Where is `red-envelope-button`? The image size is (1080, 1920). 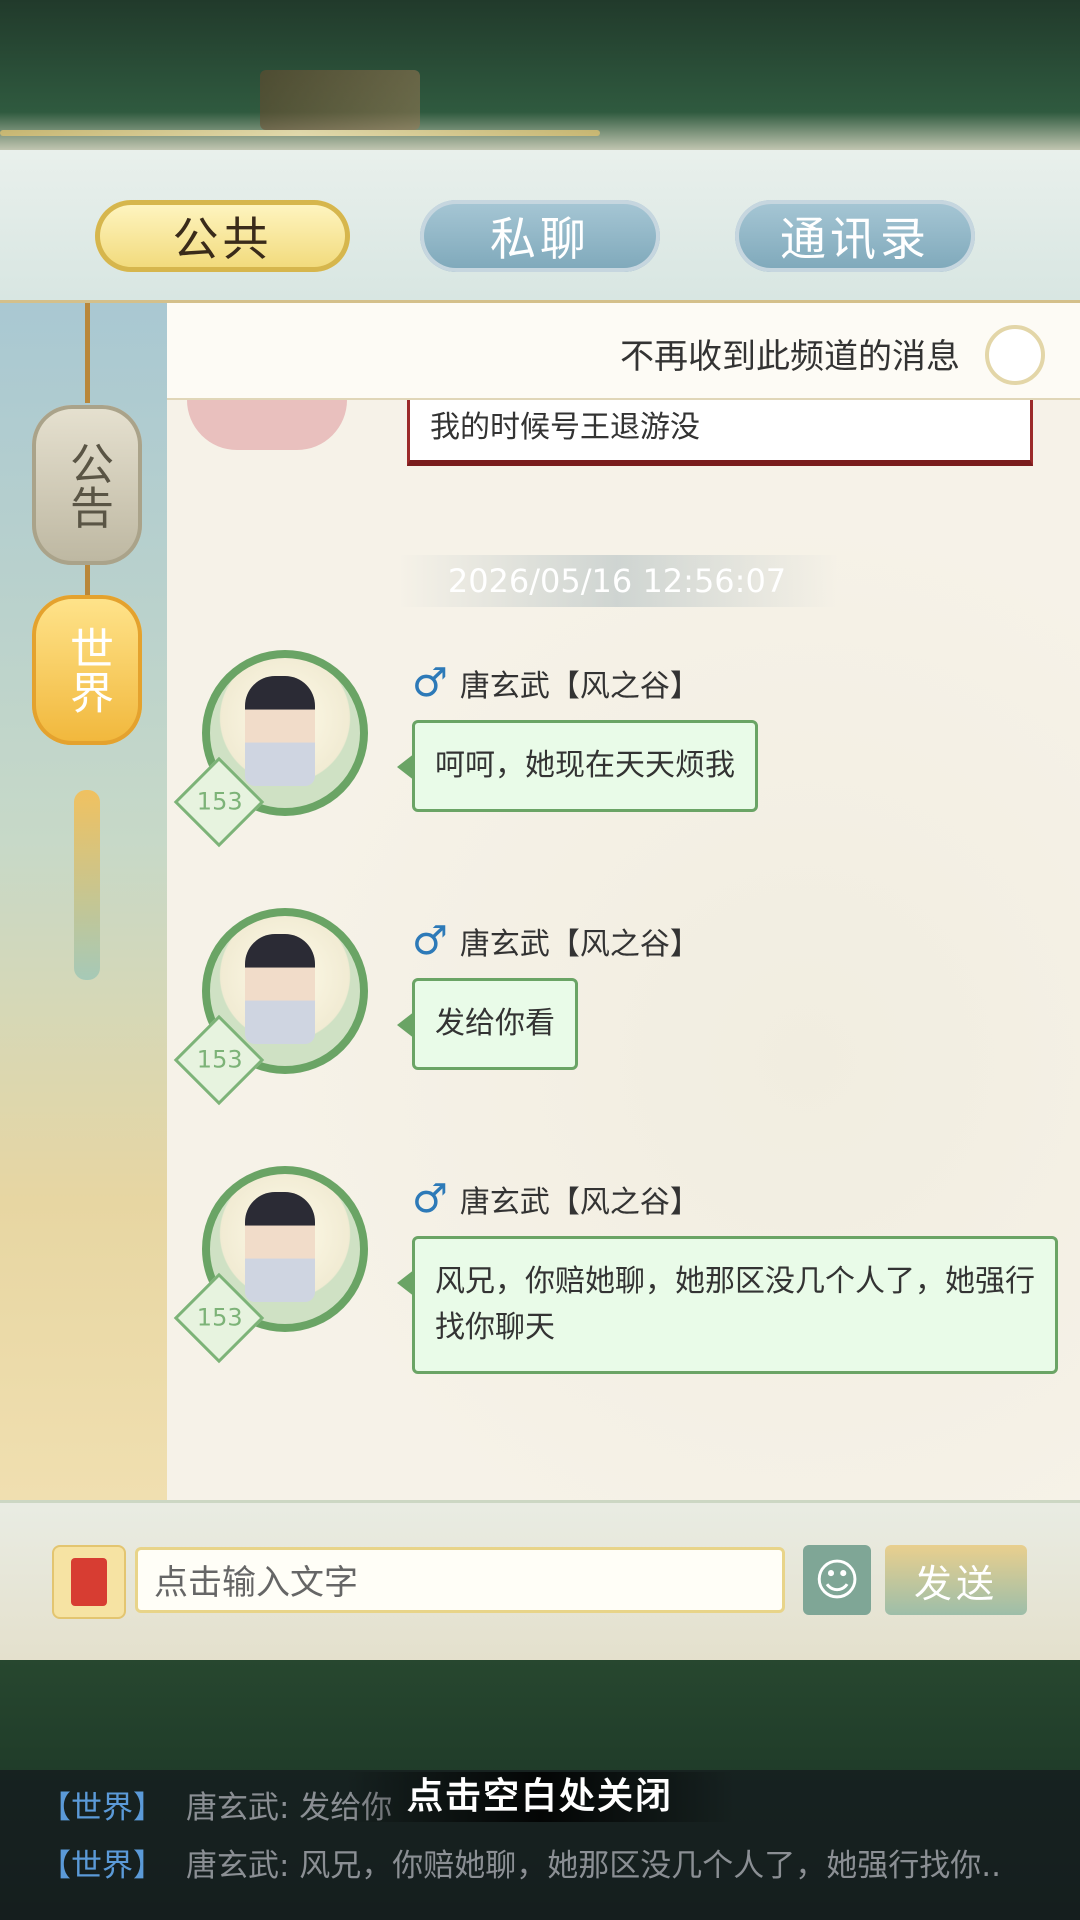
red-envelope-button is located at coordinates (89, 1582).